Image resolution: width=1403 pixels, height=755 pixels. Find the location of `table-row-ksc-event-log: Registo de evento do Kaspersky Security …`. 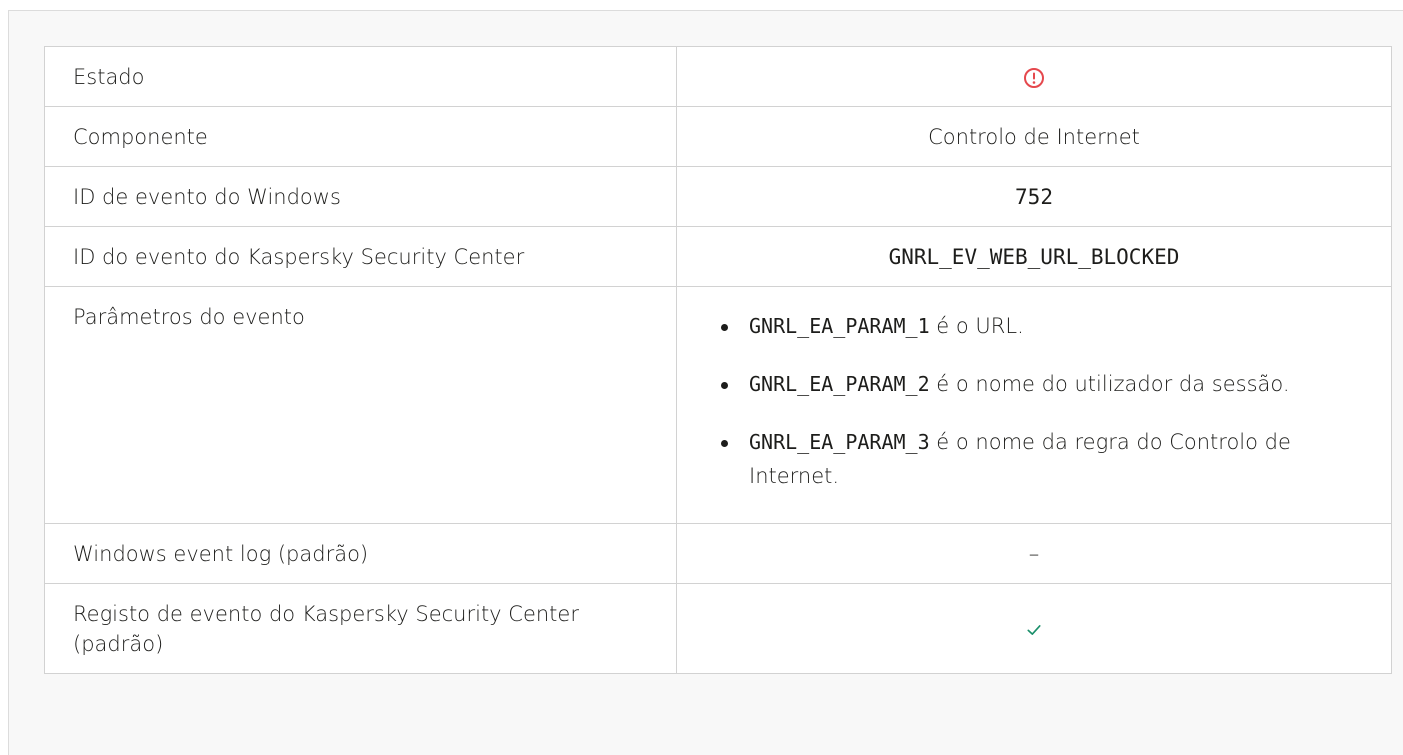

table-row-ksc-event-log: Registo de evento do Kaspersky Security … is located at coordinates (718, 628).